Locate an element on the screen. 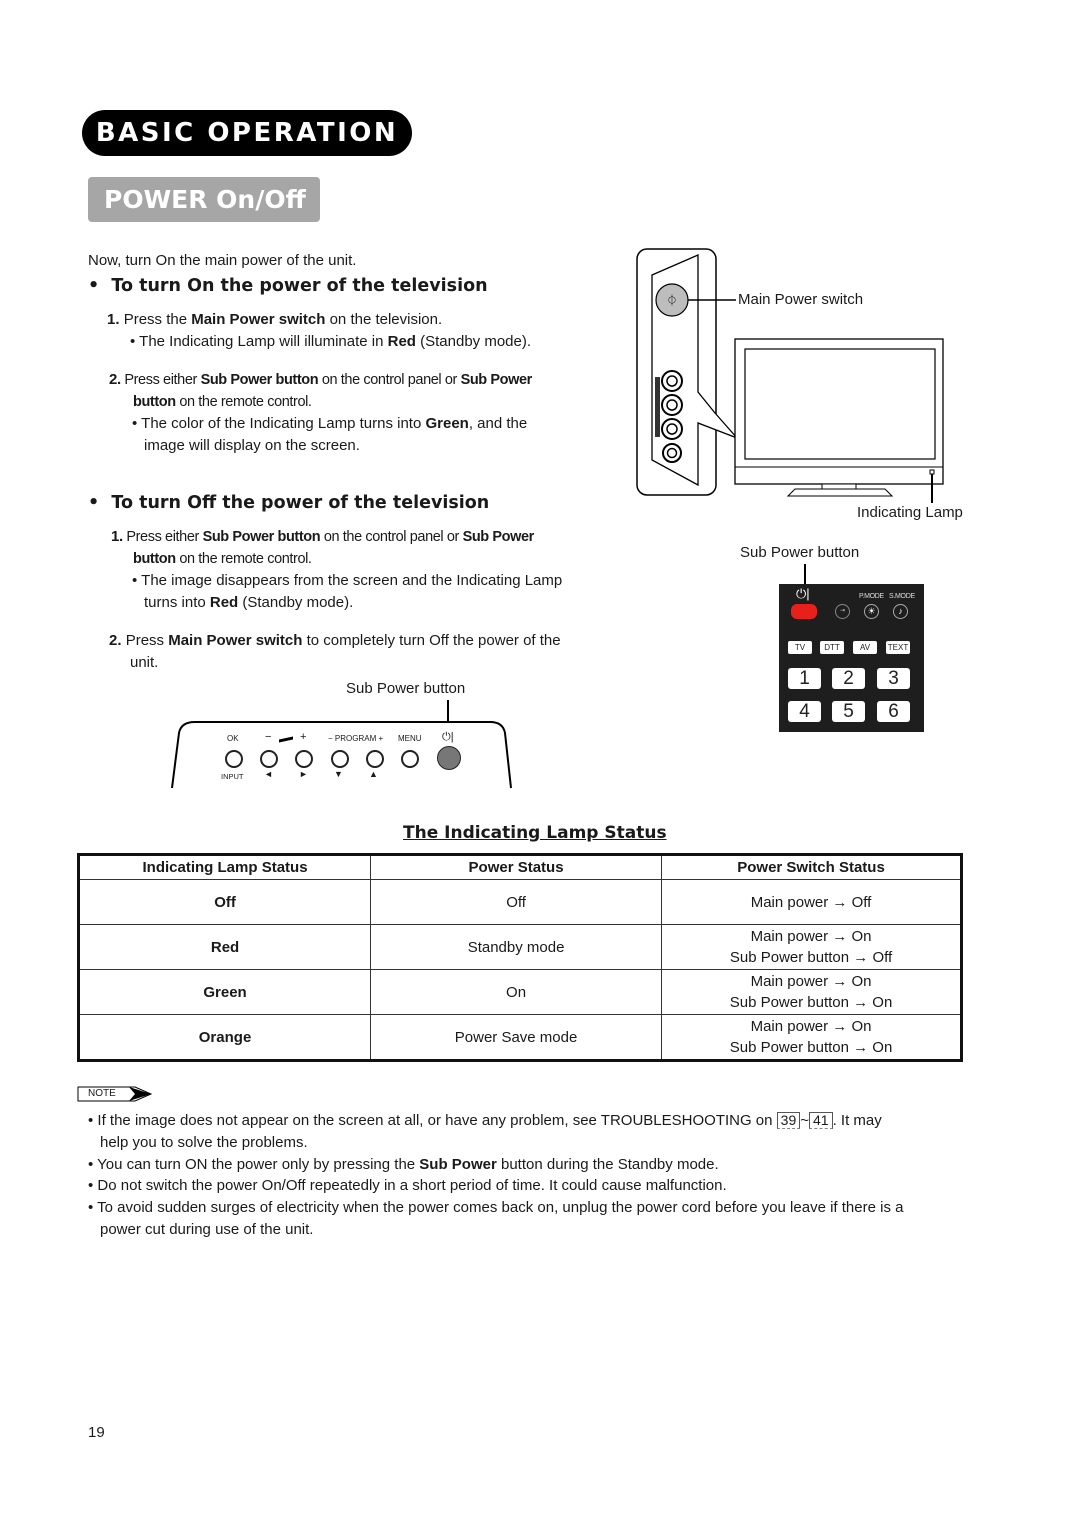 This screenshot has height=1528, width=1080. lamp-status-cell: Green is located at coordinates (224, 992).